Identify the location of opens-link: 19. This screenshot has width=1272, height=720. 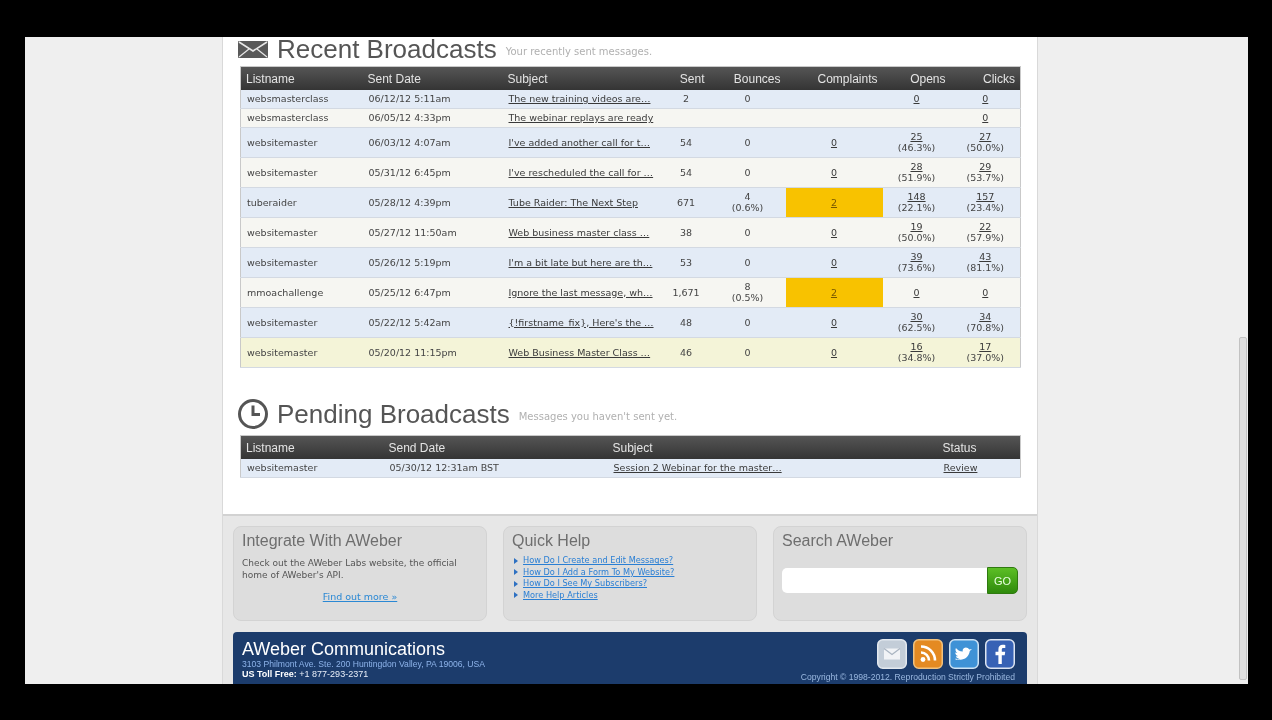
(916, 226).